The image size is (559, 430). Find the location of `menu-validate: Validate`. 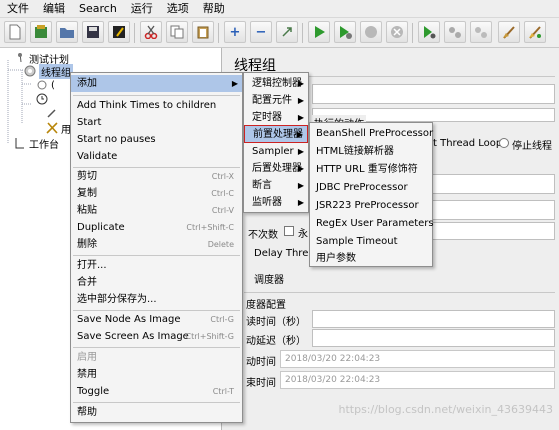

menu-validate: Validate is located at coordinates (156, 156).